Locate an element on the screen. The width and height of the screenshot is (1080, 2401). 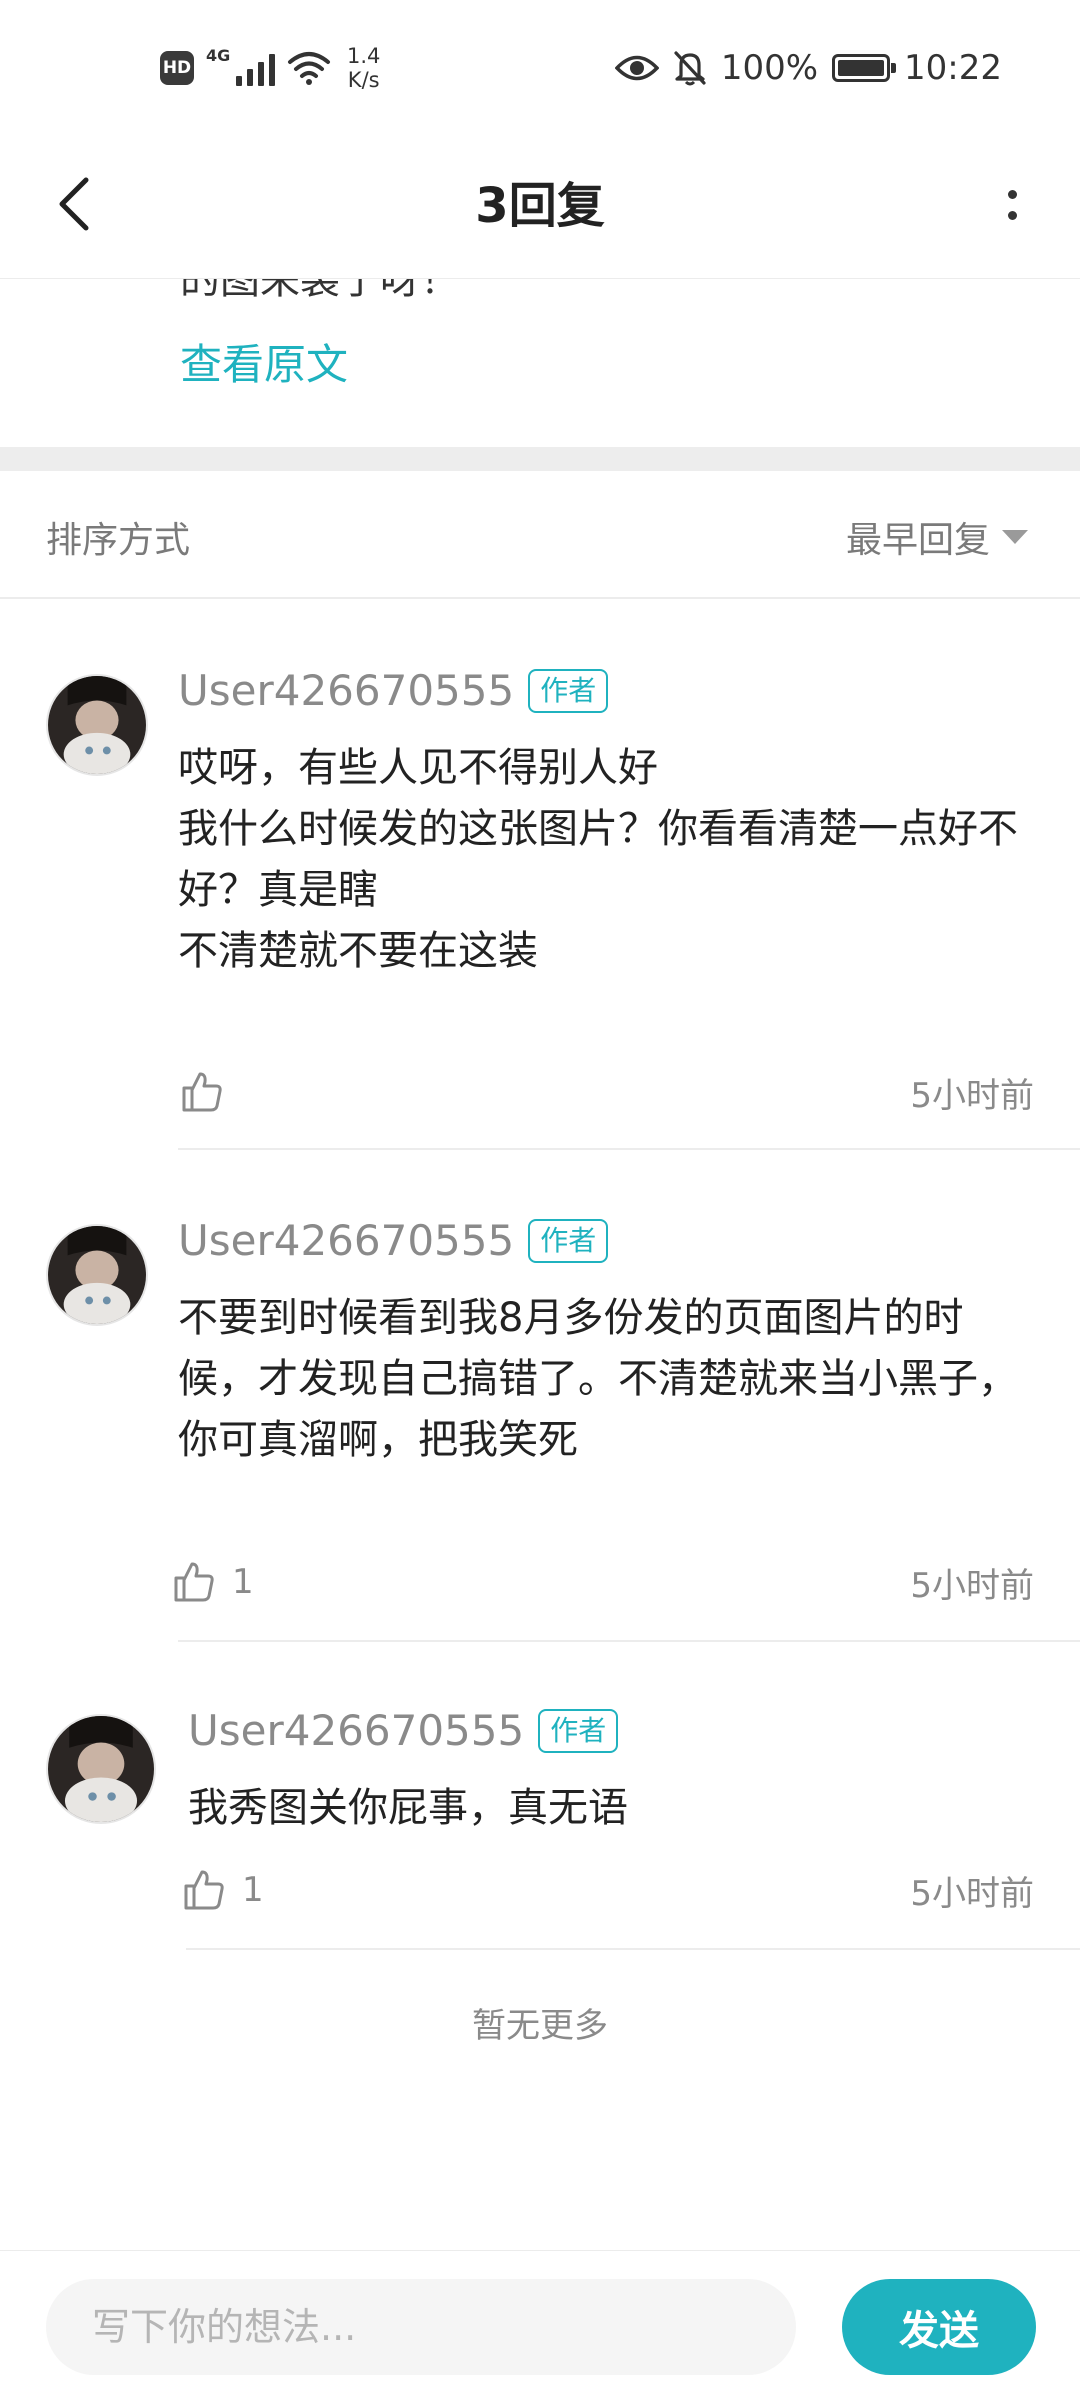
network-speed: 1.4 K/s is located at coordinates (363, 68).